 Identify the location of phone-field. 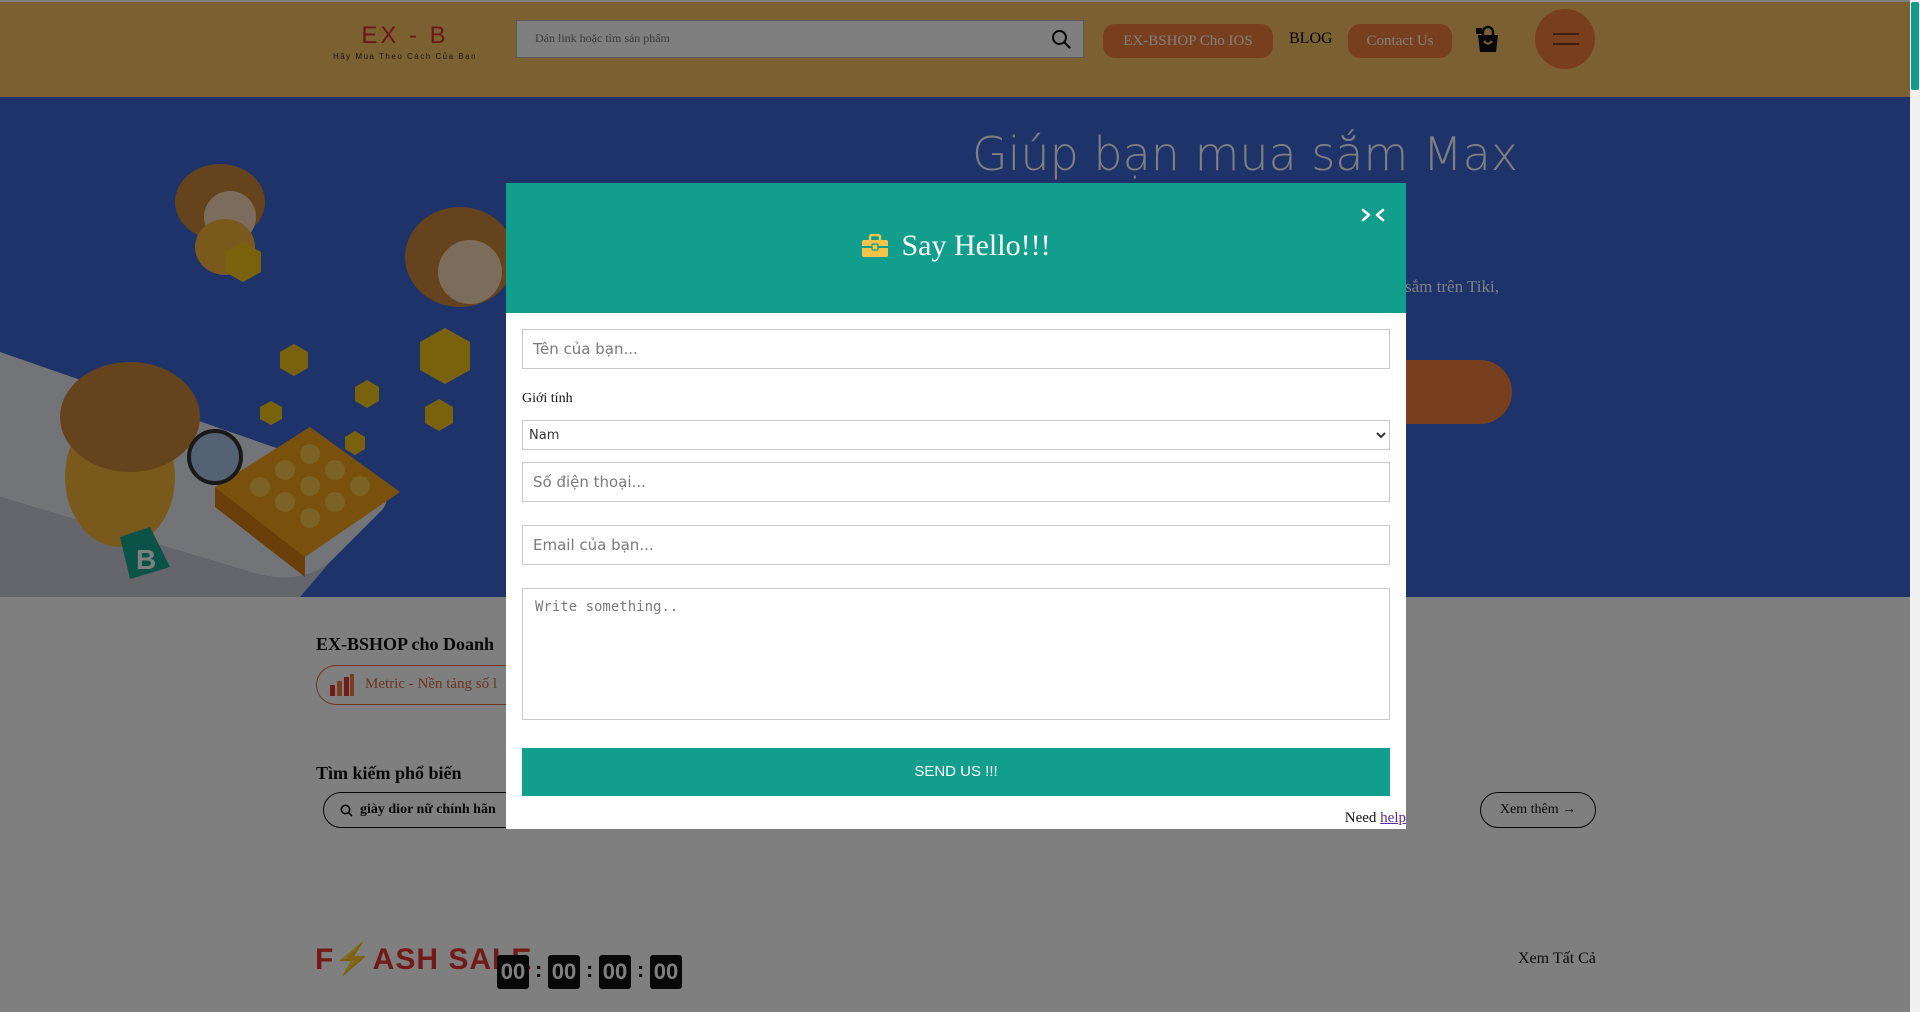
(956, 482).